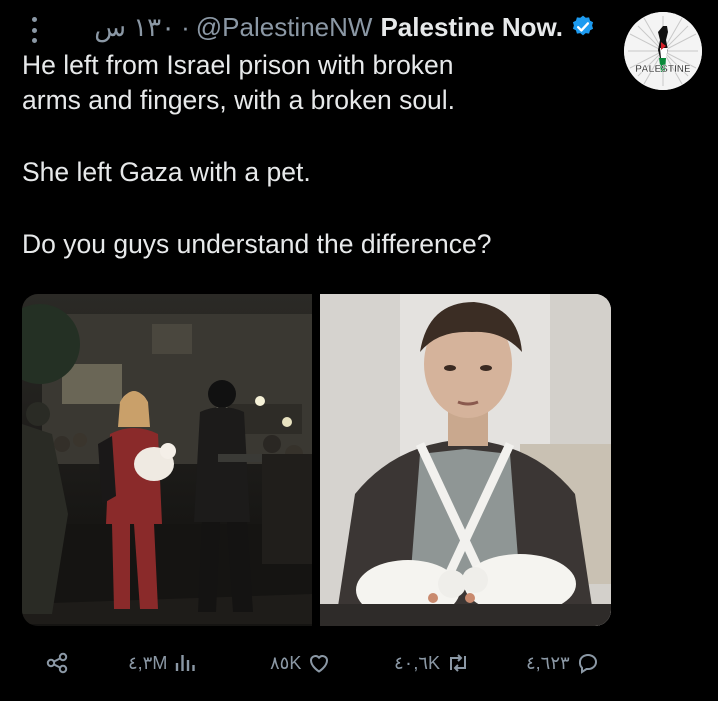 The height and width of the screenshot is (701, 718). Describe the element at coordinates (319, 664) in the screenshot. I see `heart-icon` at that location.